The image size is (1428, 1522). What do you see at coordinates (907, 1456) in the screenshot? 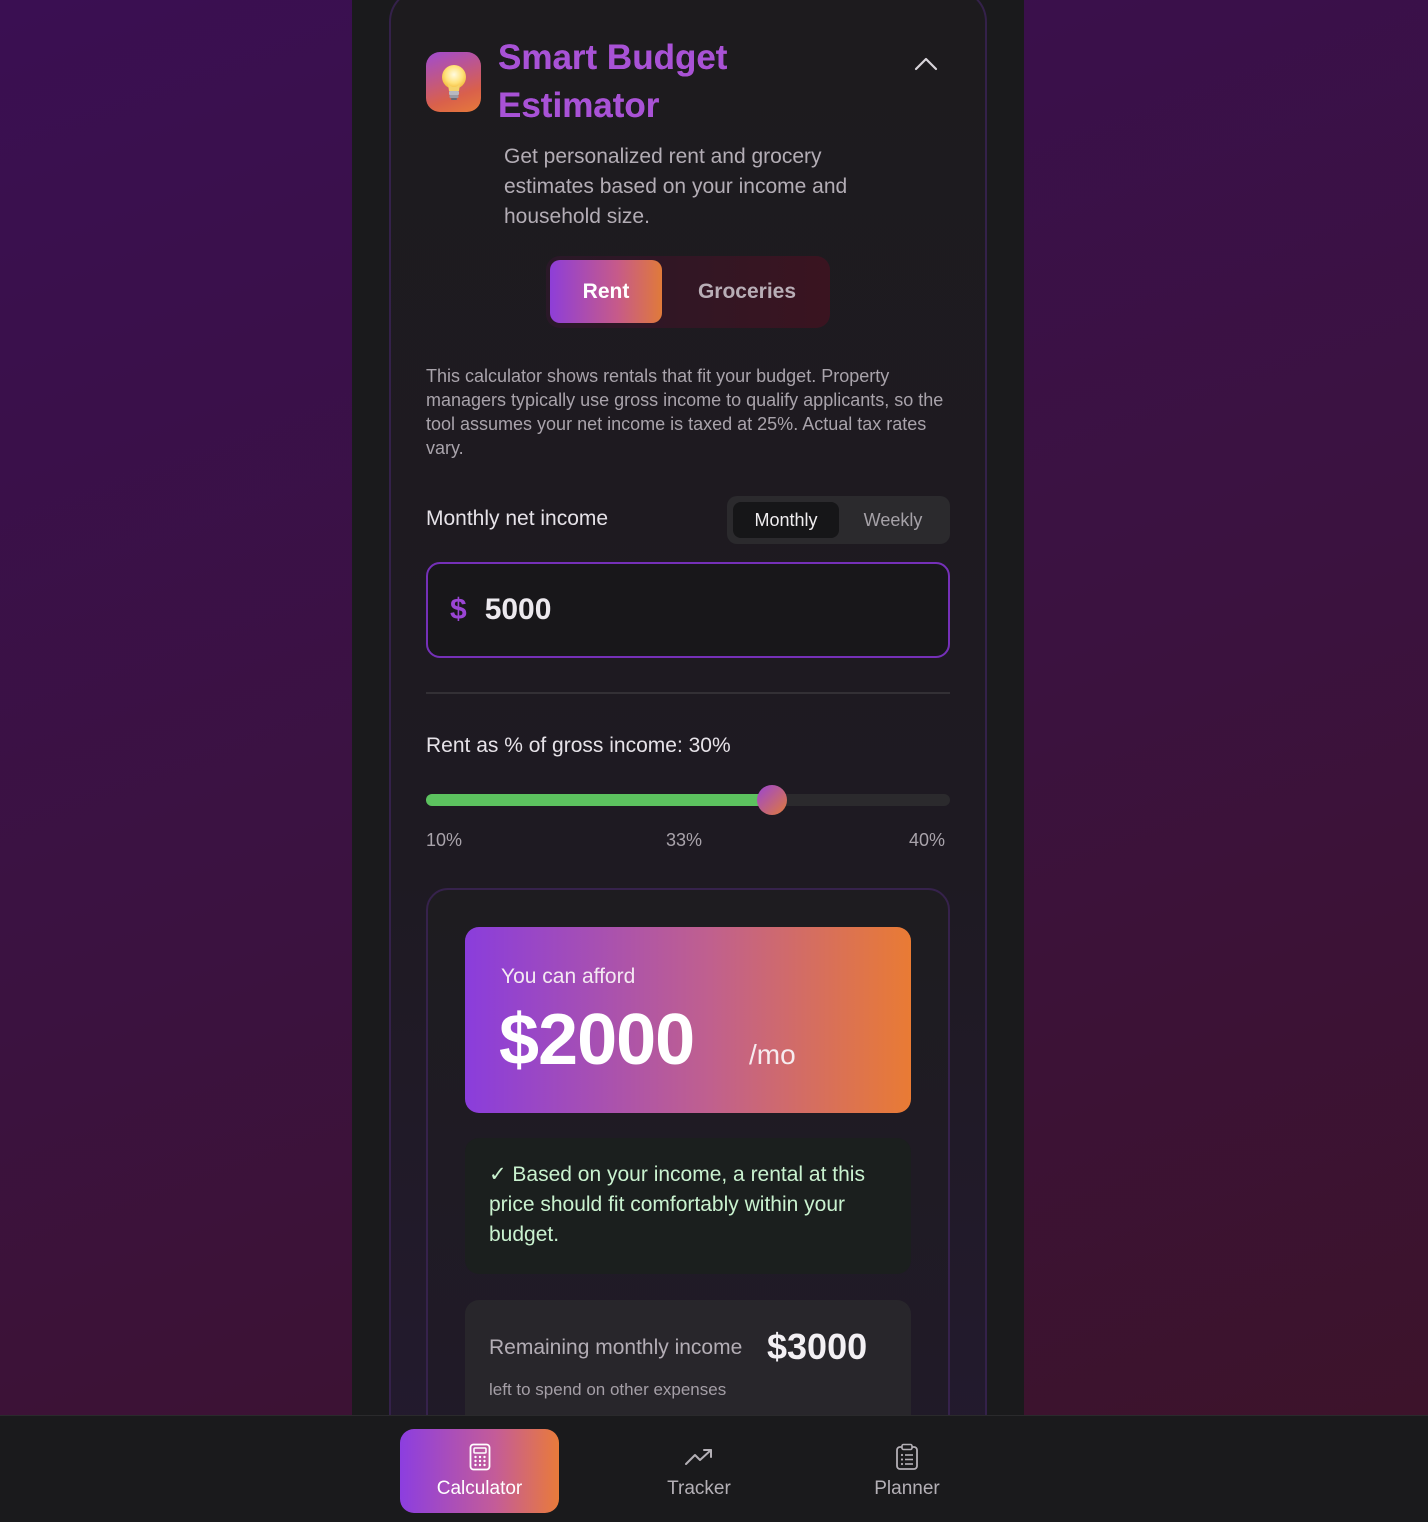
I see `clipboard-icon` at bounding box center [907, 1456].